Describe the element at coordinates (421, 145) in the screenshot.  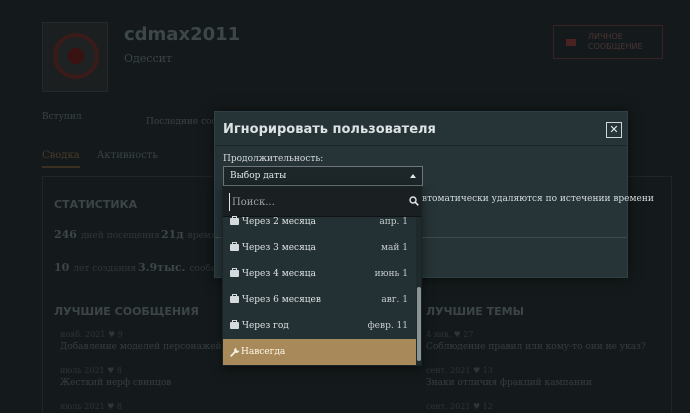
I see `dialog-divider` at that location.